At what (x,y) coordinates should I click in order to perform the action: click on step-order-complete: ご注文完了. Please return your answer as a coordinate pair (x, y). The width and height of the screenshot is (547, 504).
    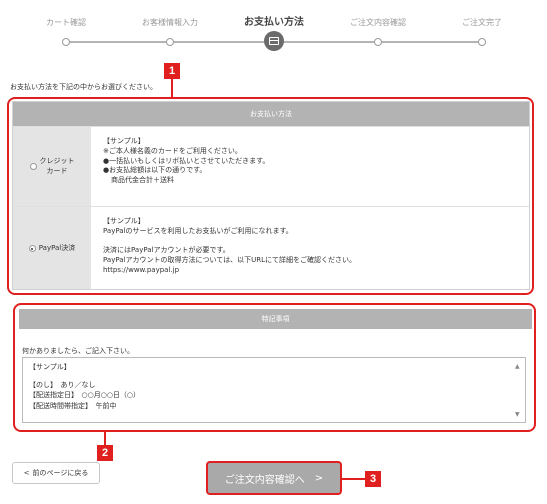
    Looking at the image, I should click on (482, 23).